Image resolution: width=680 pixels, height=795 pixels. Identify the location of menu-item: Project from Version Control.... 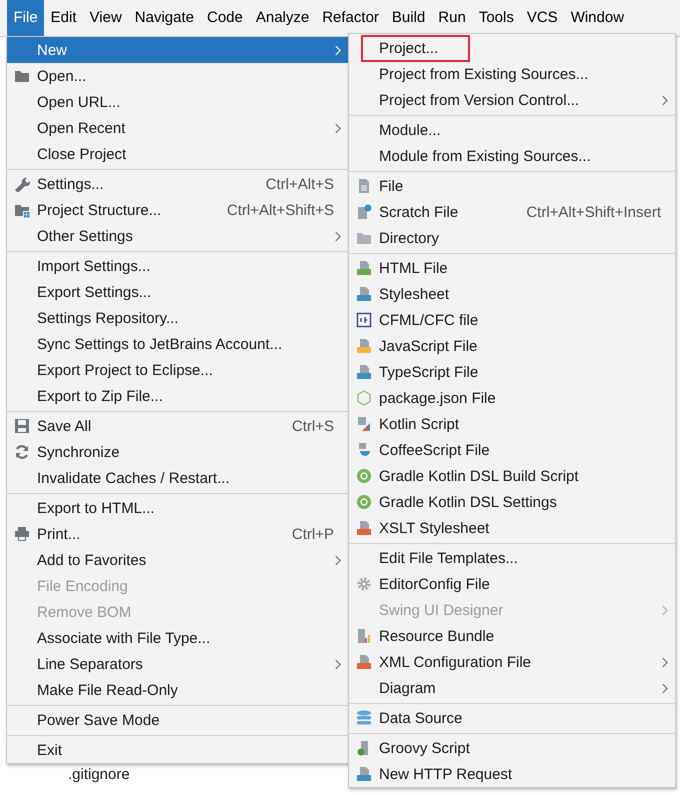
(512, 100).